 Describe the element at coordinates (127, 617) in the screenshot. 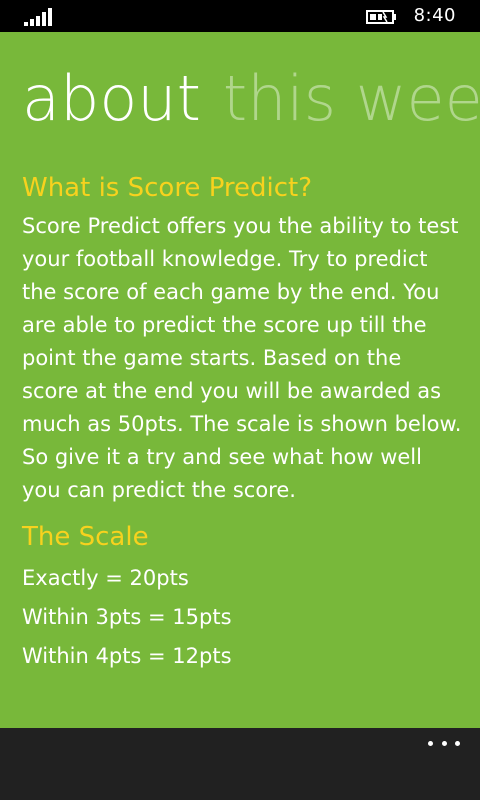

I see `scale-item: Within 3pts = 15pts` at that location.